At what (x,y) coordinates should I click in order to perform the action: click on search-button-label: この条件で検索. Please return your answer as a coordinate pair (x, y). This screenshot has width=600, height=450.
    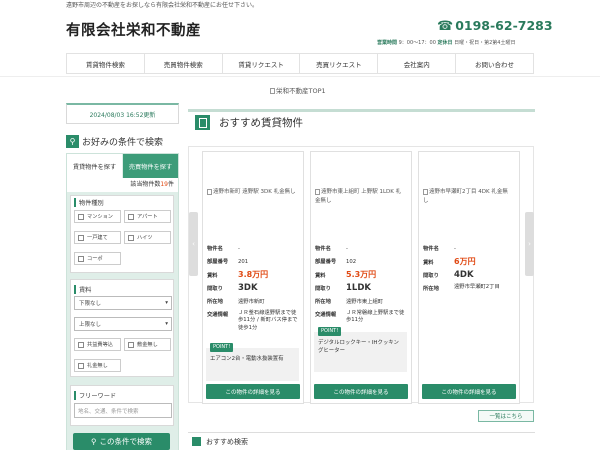
    Looking at the image, I should click on (126, 441).